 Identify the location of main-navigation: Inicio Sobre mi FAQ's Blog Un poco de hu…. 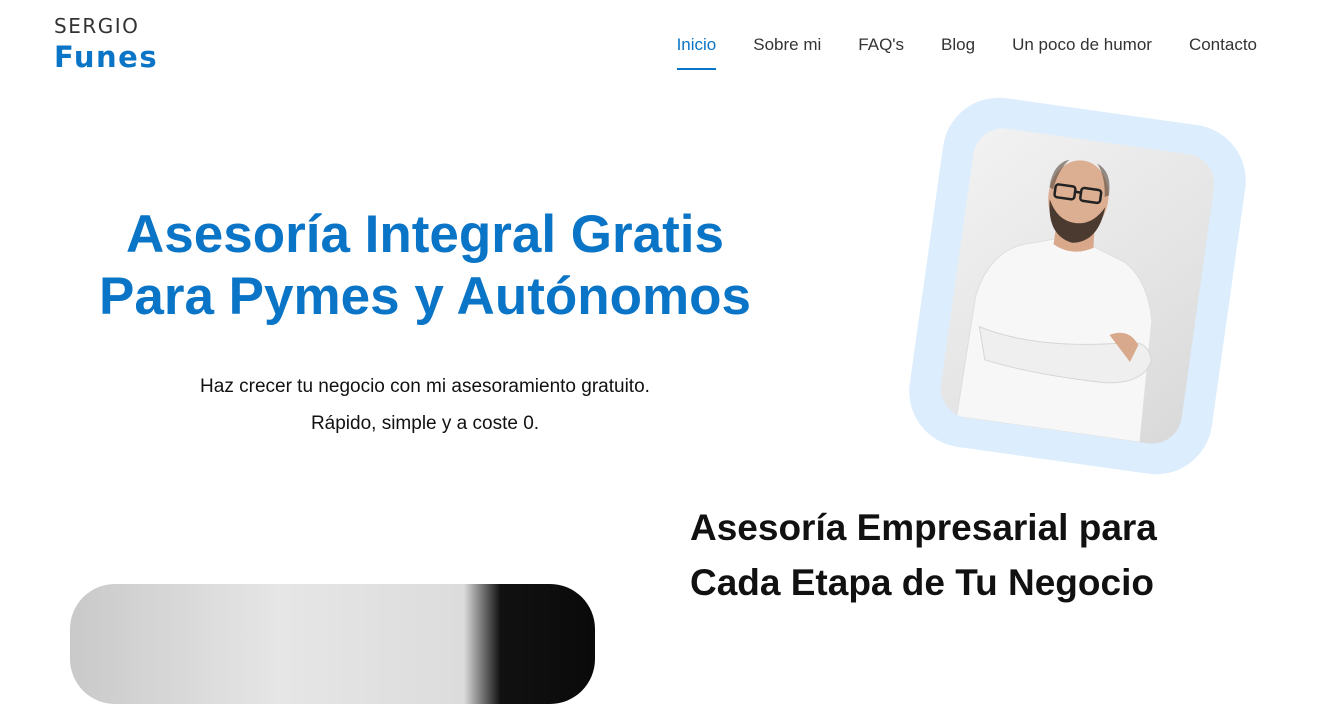
(948, 52).